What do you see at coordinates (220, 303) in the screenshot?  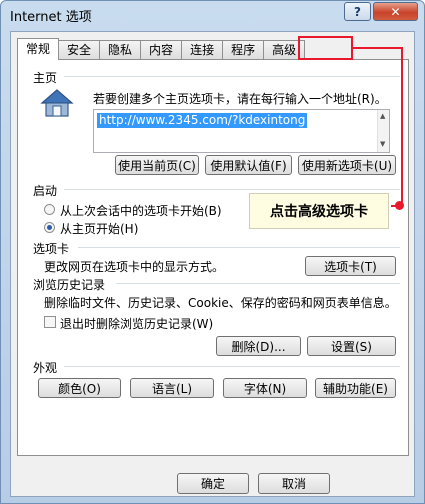 I see `history-description: 删除临时文件、历史记录、Cookie、保存的密码和网页表单信息。` at bounding box center [220, 303].